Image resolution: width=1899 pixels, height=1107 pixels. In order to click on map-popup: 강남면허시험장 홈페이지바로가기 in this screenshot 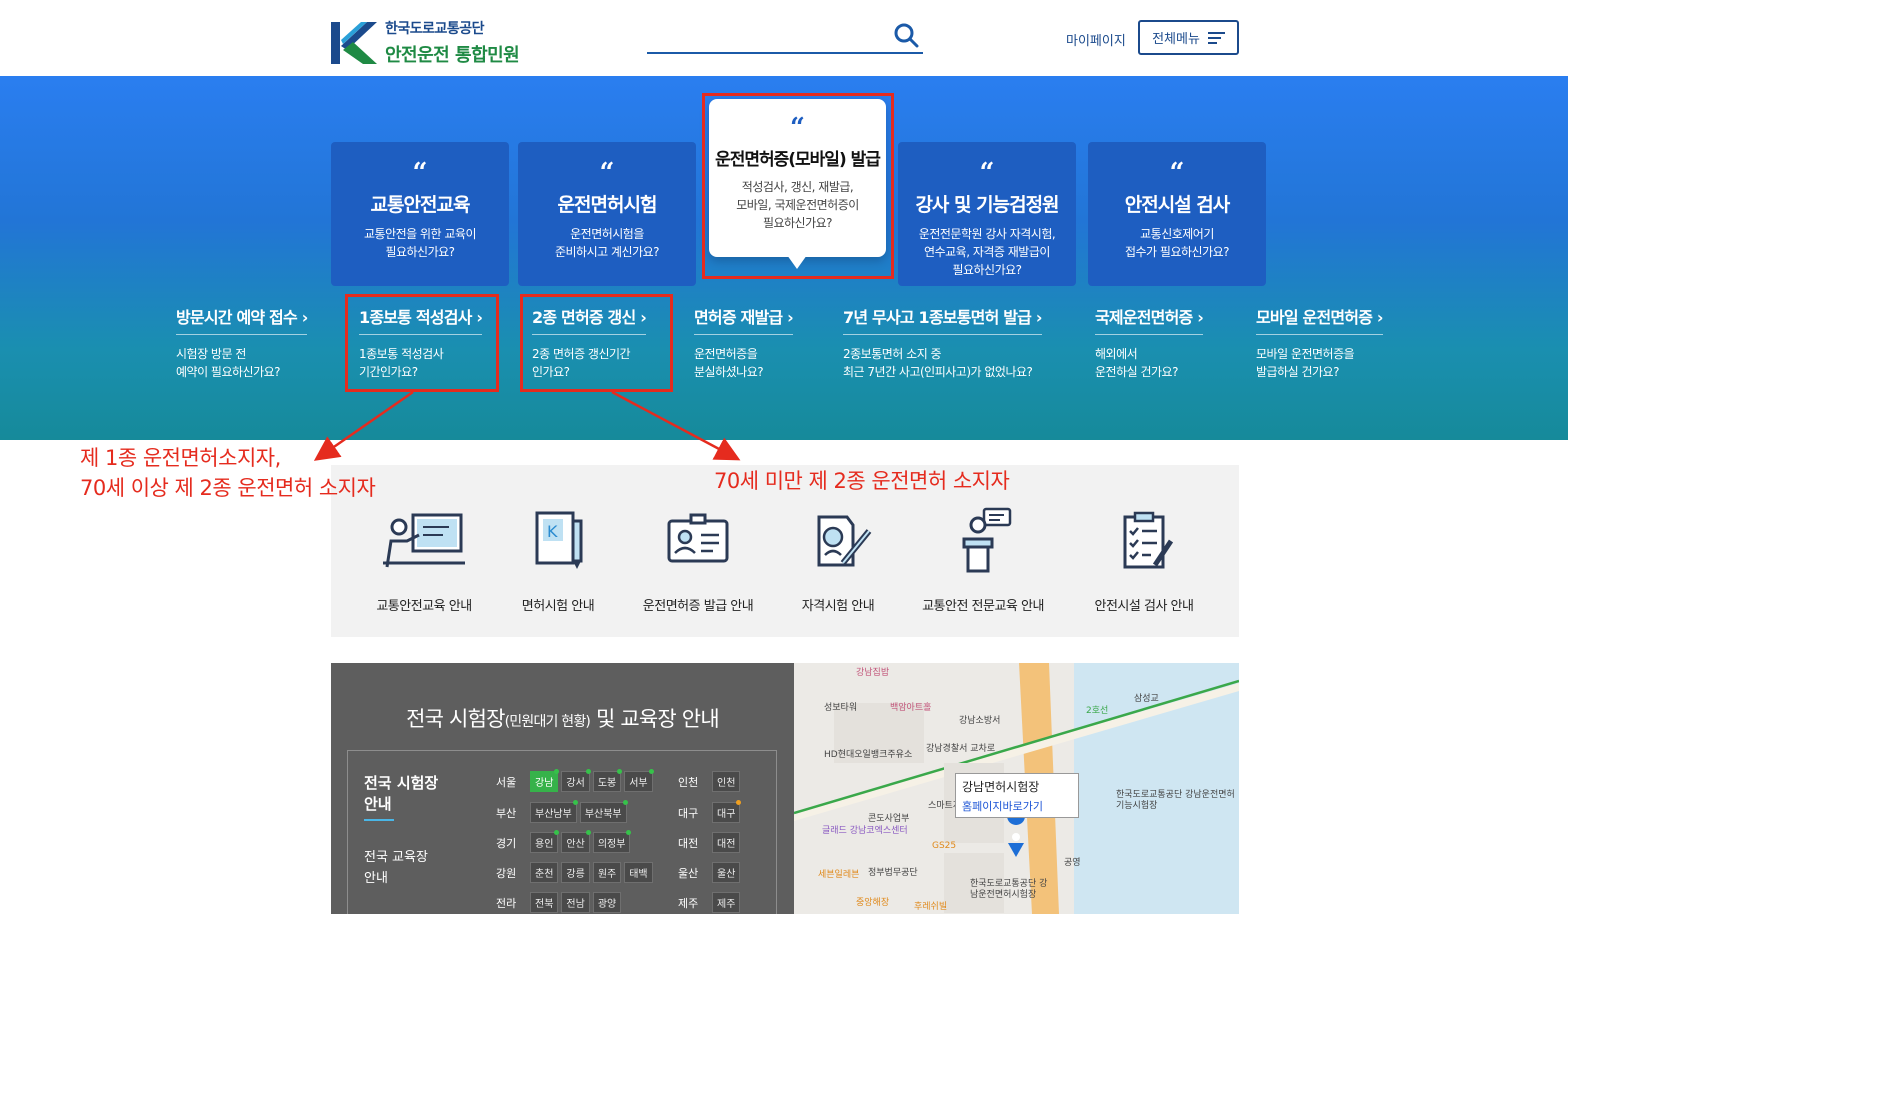, I will do `click(1017, 795)`.